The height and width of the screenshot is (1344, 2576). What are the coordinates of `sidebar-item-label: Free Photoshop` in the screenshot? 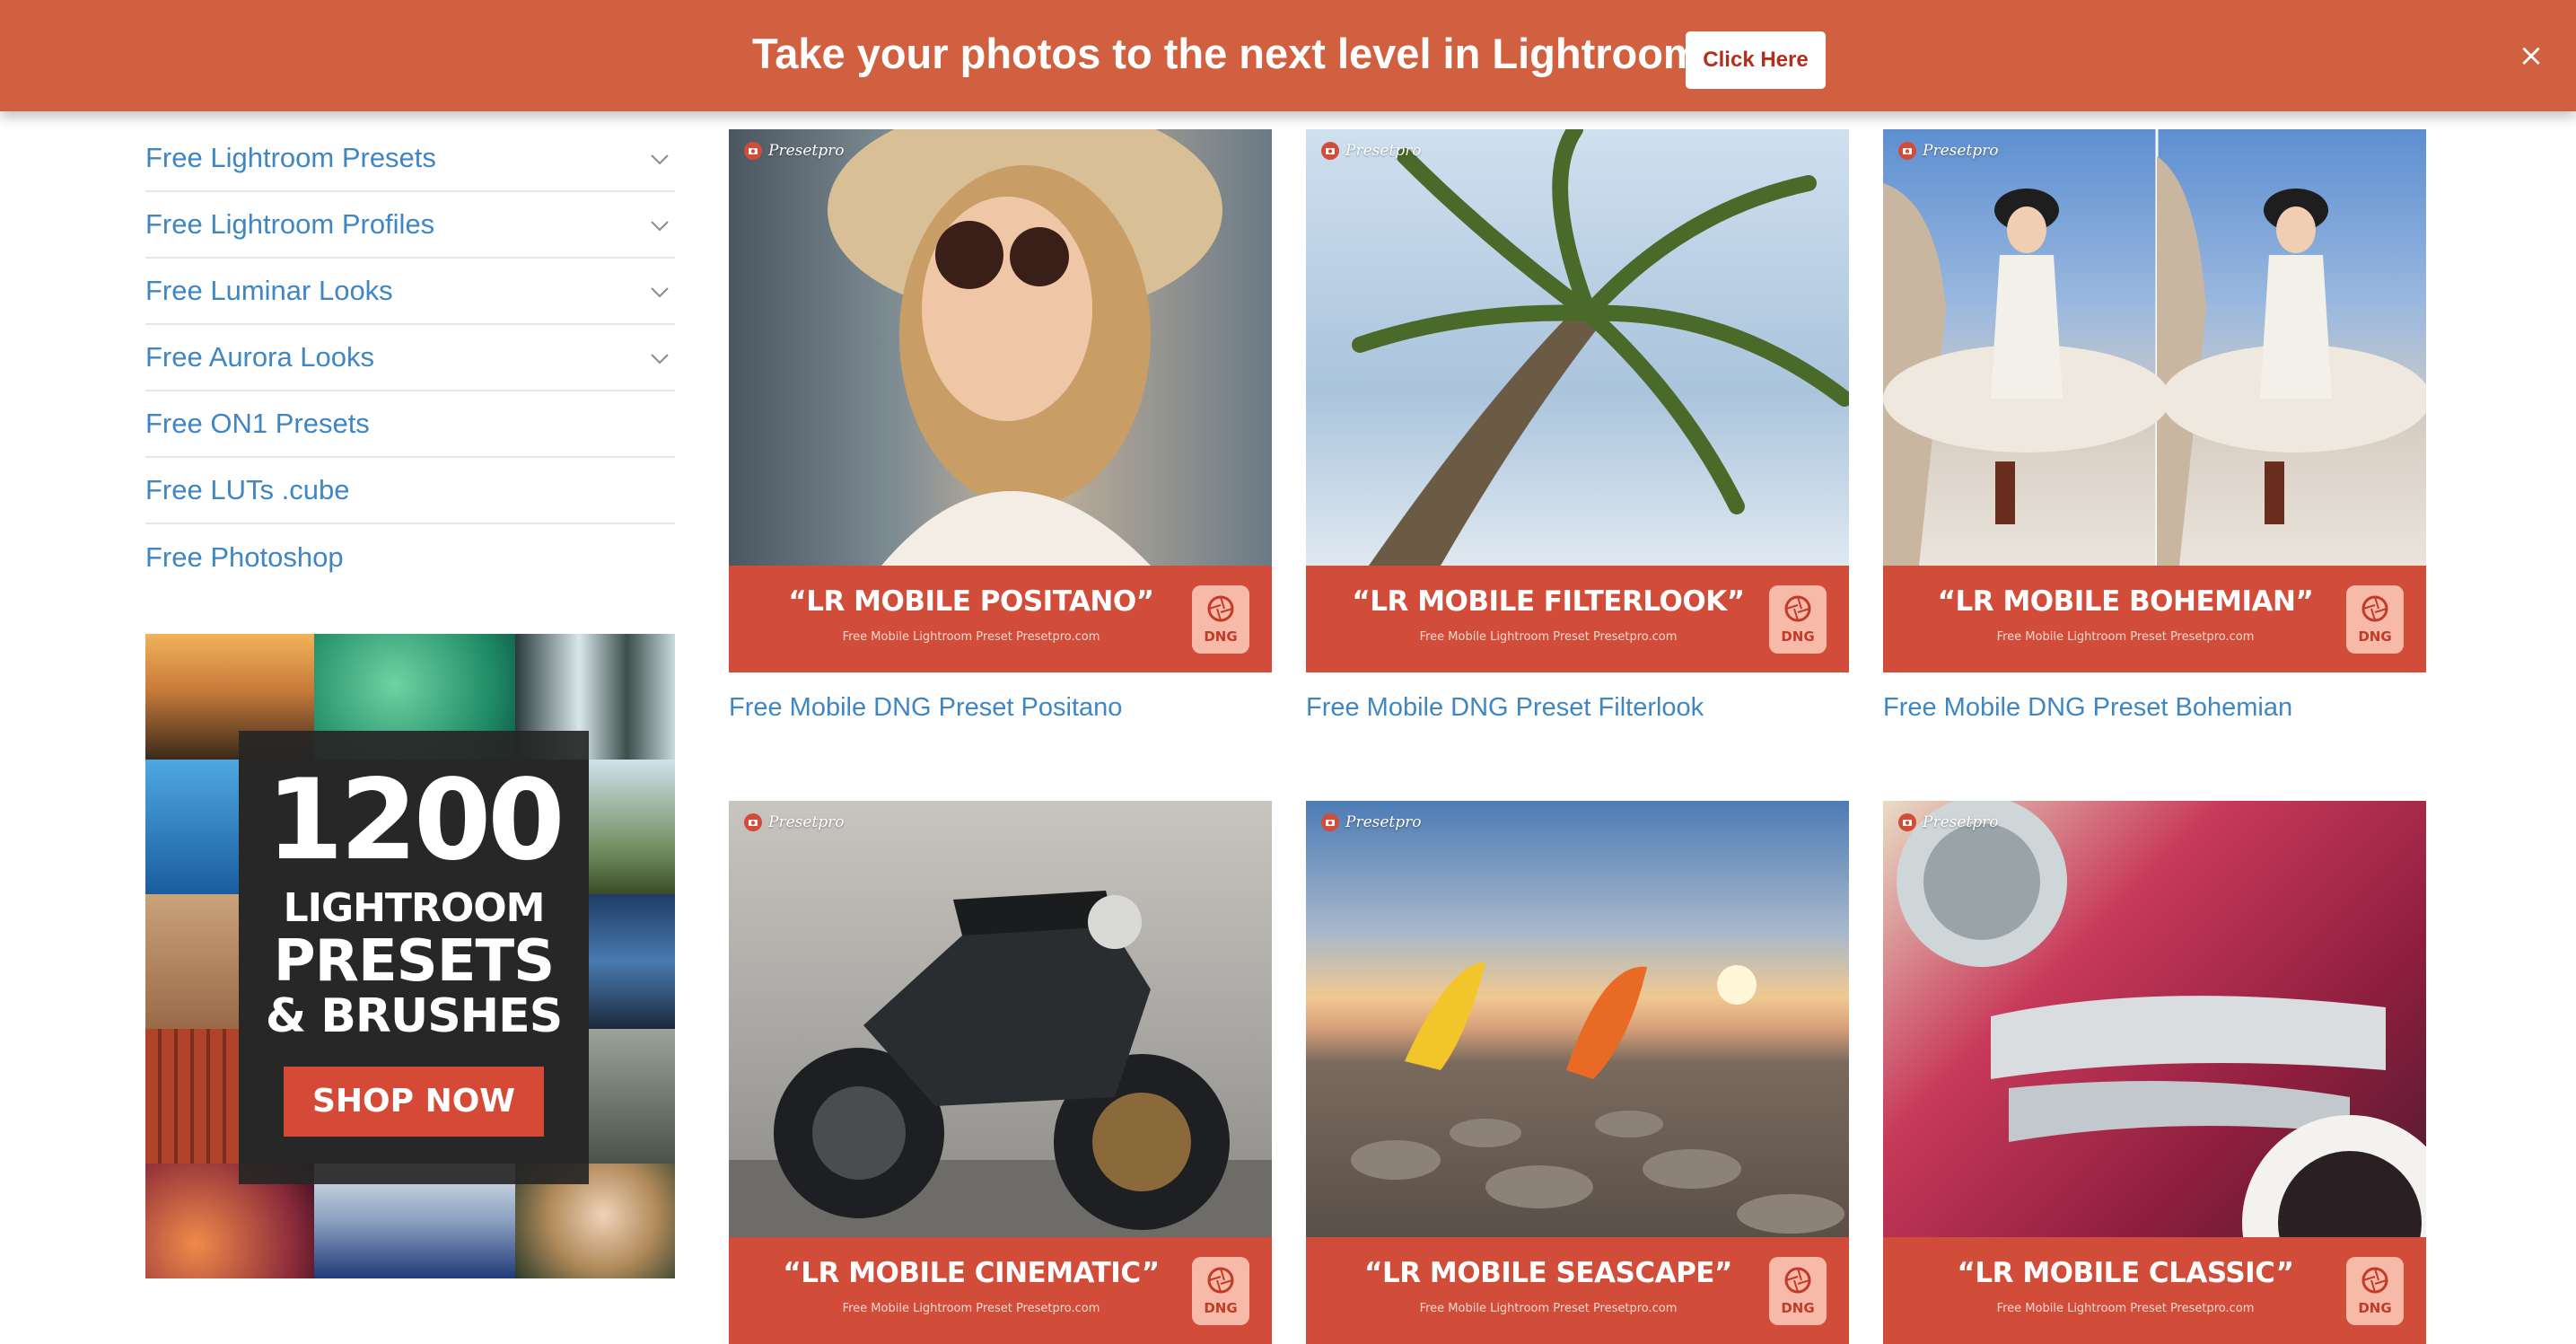 It's located at (244, 557).